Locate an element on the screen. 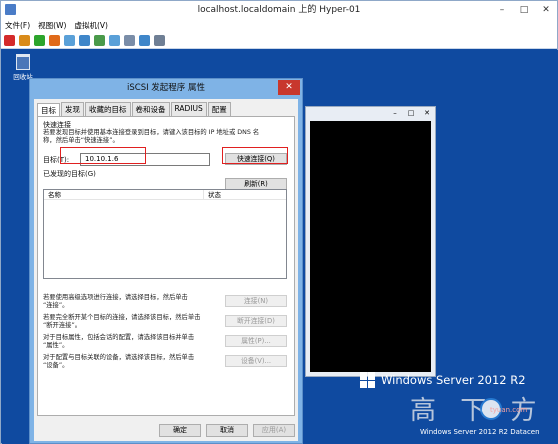 The width and height of the screenshot is (558, 444). quick-connect-desc-1: 若要发现目标并使用基本连接登录到目标，请键入该目标的 IP 地址或 DNS 名 is located at coordinates (151, 132).